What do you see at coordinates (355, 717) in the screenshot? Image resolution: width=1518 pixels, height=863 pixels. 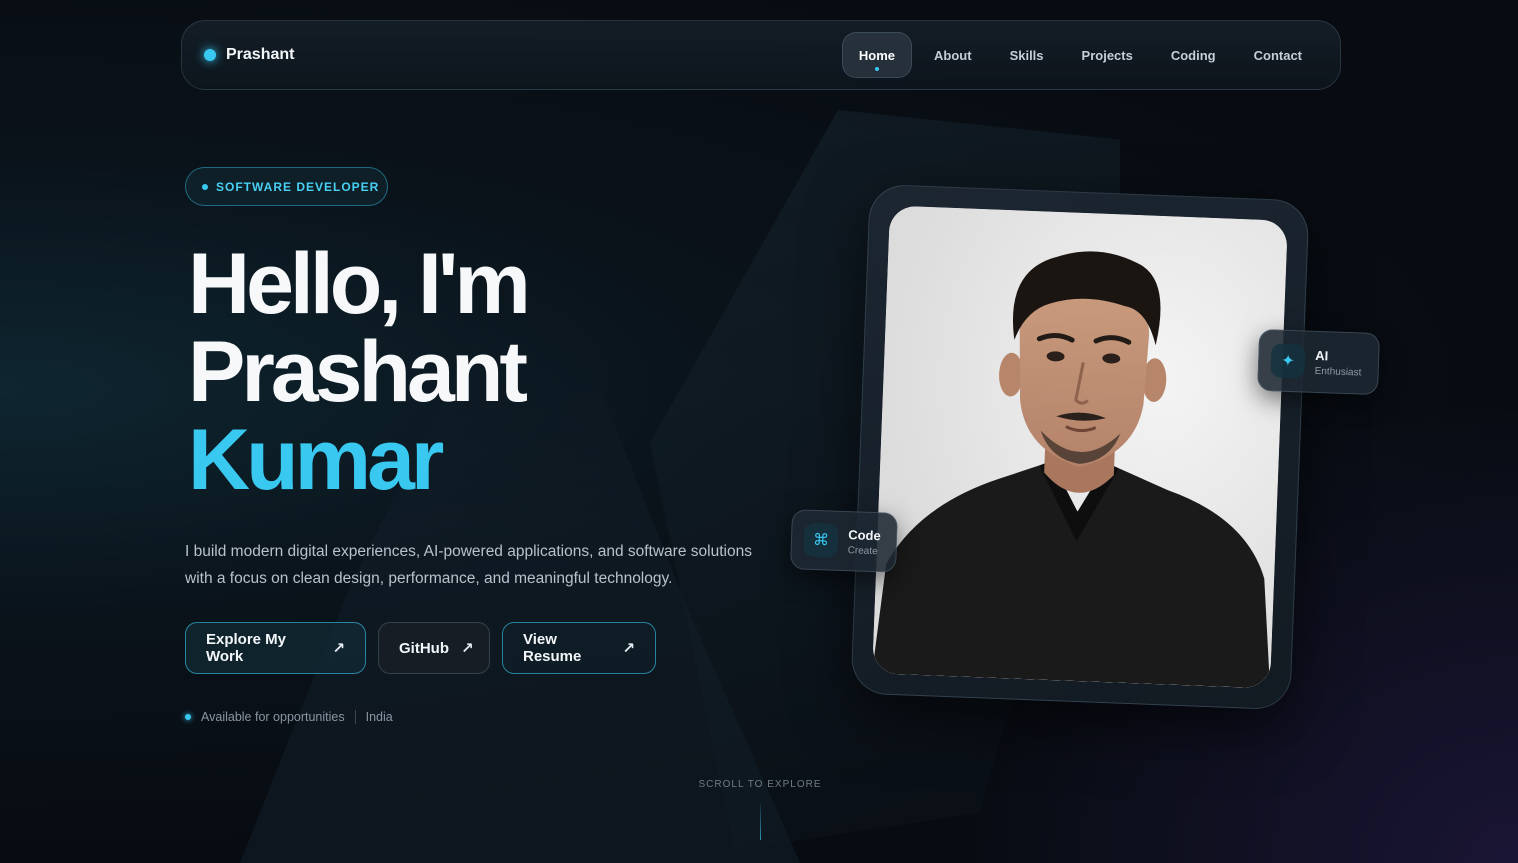 I see `divider` at bounding box center [355, 717].